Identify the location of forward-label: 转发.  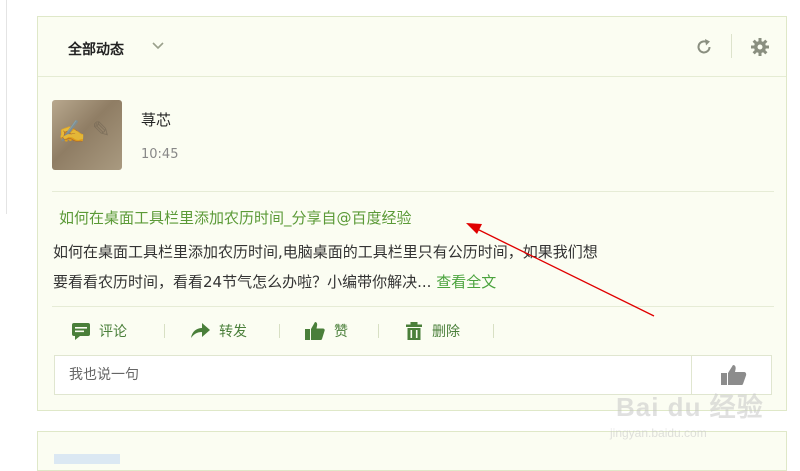
(233, 332).